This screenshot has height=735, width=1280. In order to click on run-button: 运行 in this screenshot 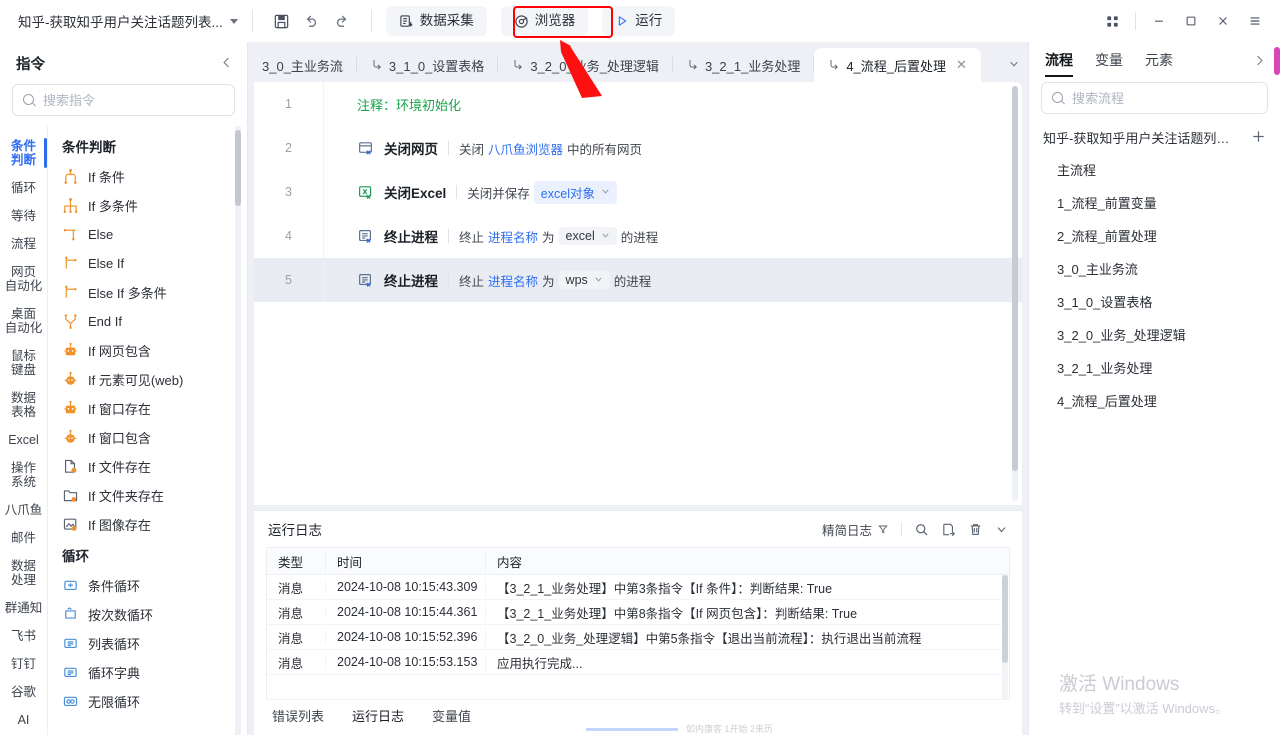, I will do `click(639, 21)`.